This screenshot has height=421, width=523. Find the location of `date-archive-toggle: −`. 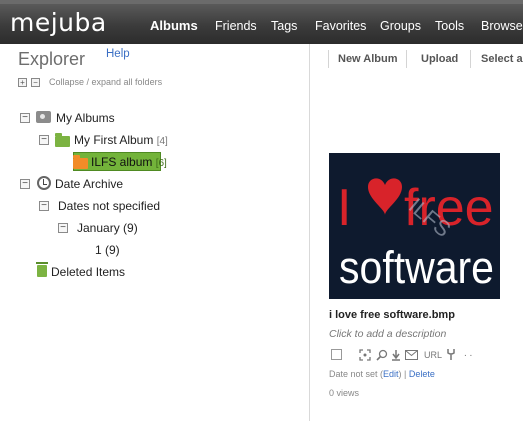

date-archive-toggle: − is located at coordinates (25, 184).